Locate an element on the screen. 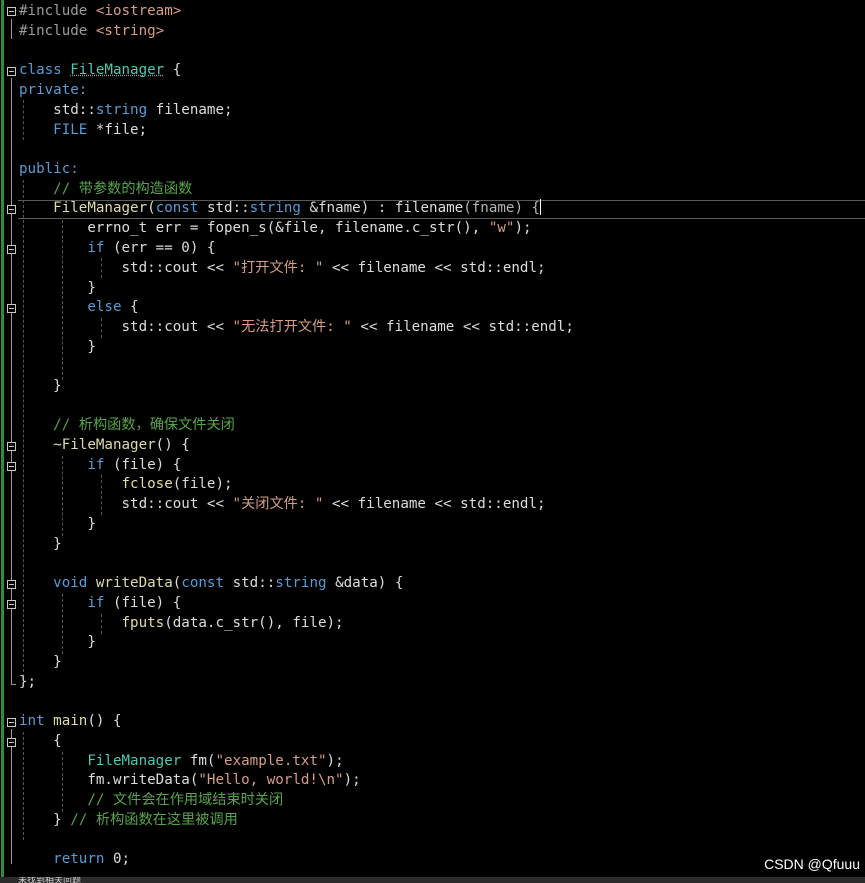 The image size is (865, 883). code-line-10: // 带参数的构造函数 is located at coordinates (105, 189).